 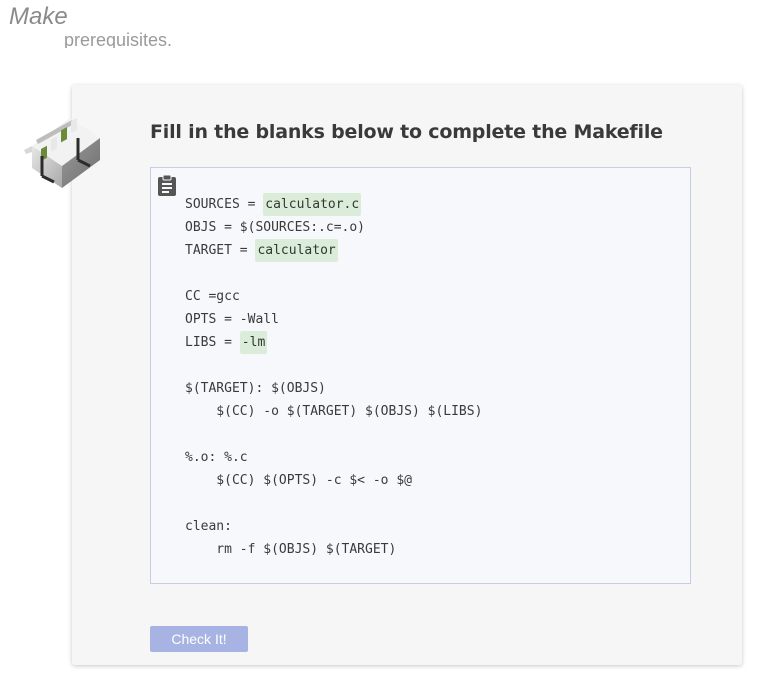 What do you see at coordinates (253, 342) in the screenshot?
I see `fill-in-blank: -lm` at bounding box center [253, 342].